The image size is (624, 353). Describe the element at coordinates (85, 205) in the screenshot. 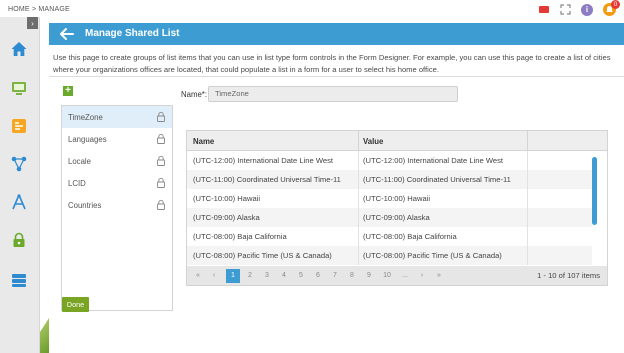

I see `list-item-label: Countries` at that location.